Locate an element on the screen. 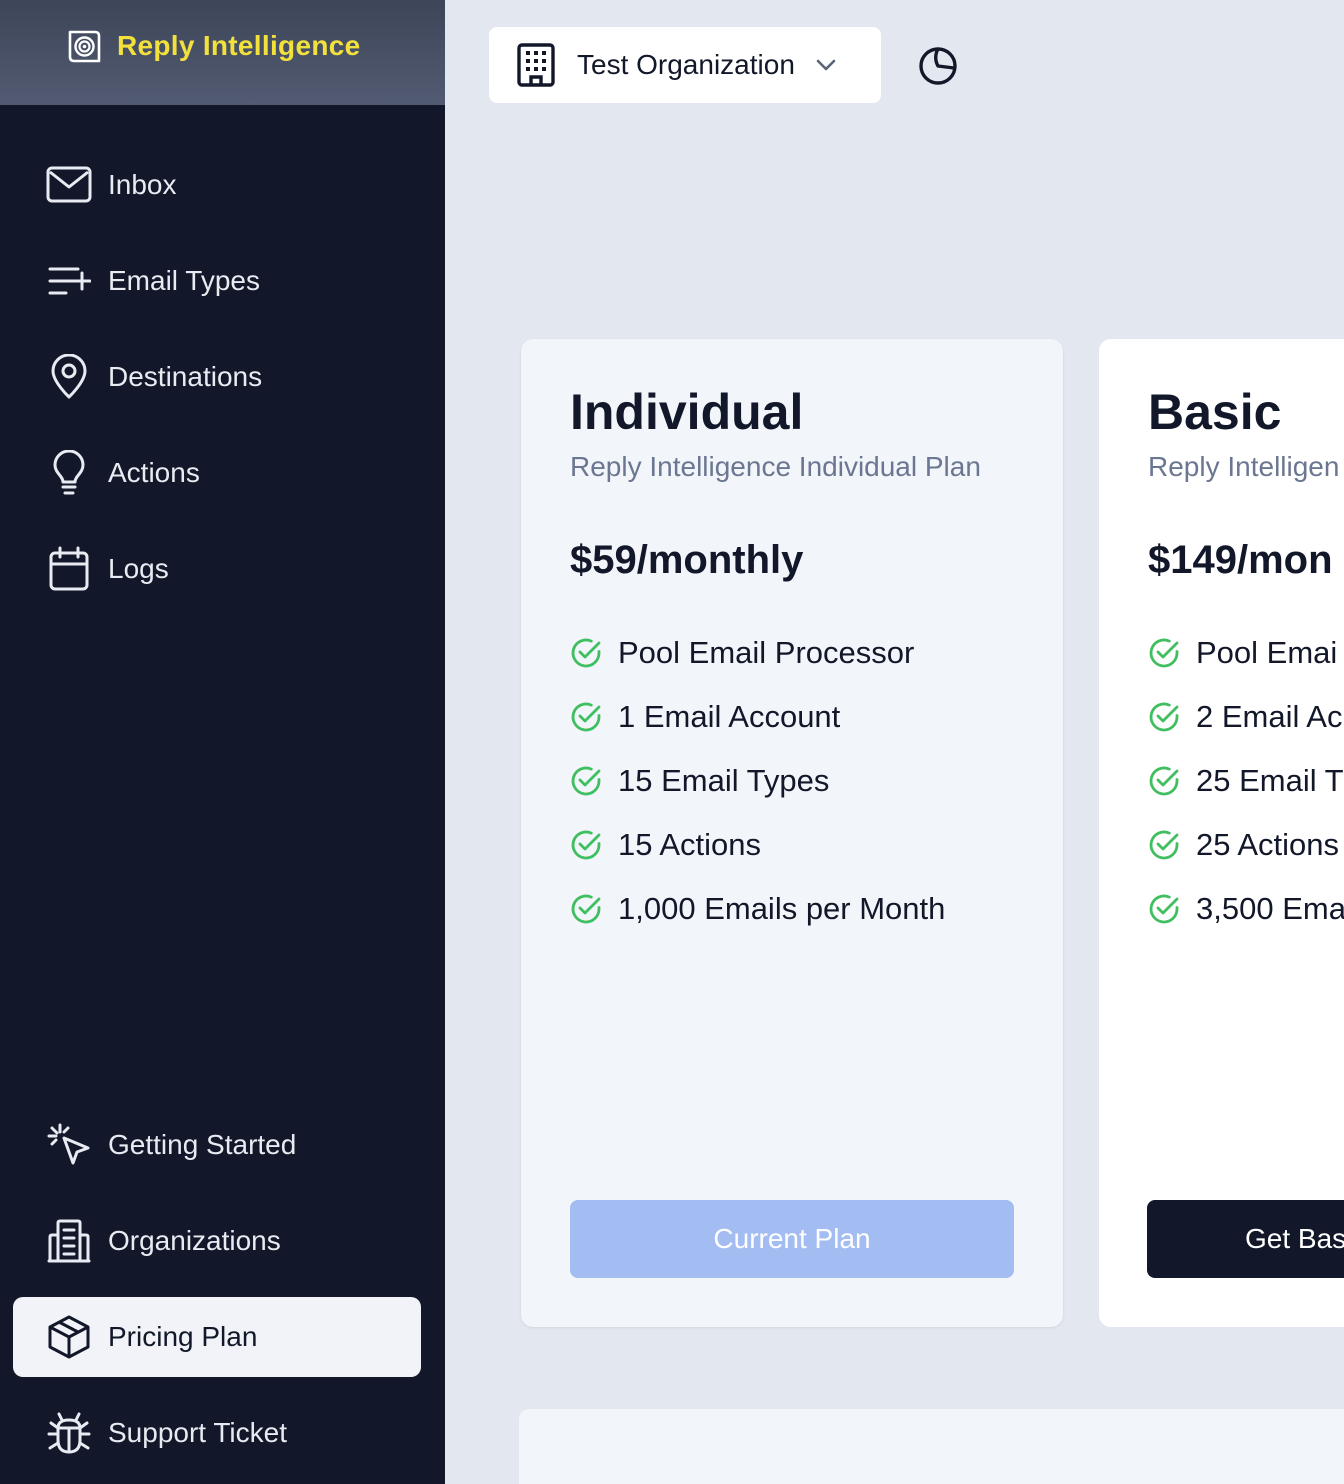  feature-text: 15 Actions is located at coordinates (690, 844).